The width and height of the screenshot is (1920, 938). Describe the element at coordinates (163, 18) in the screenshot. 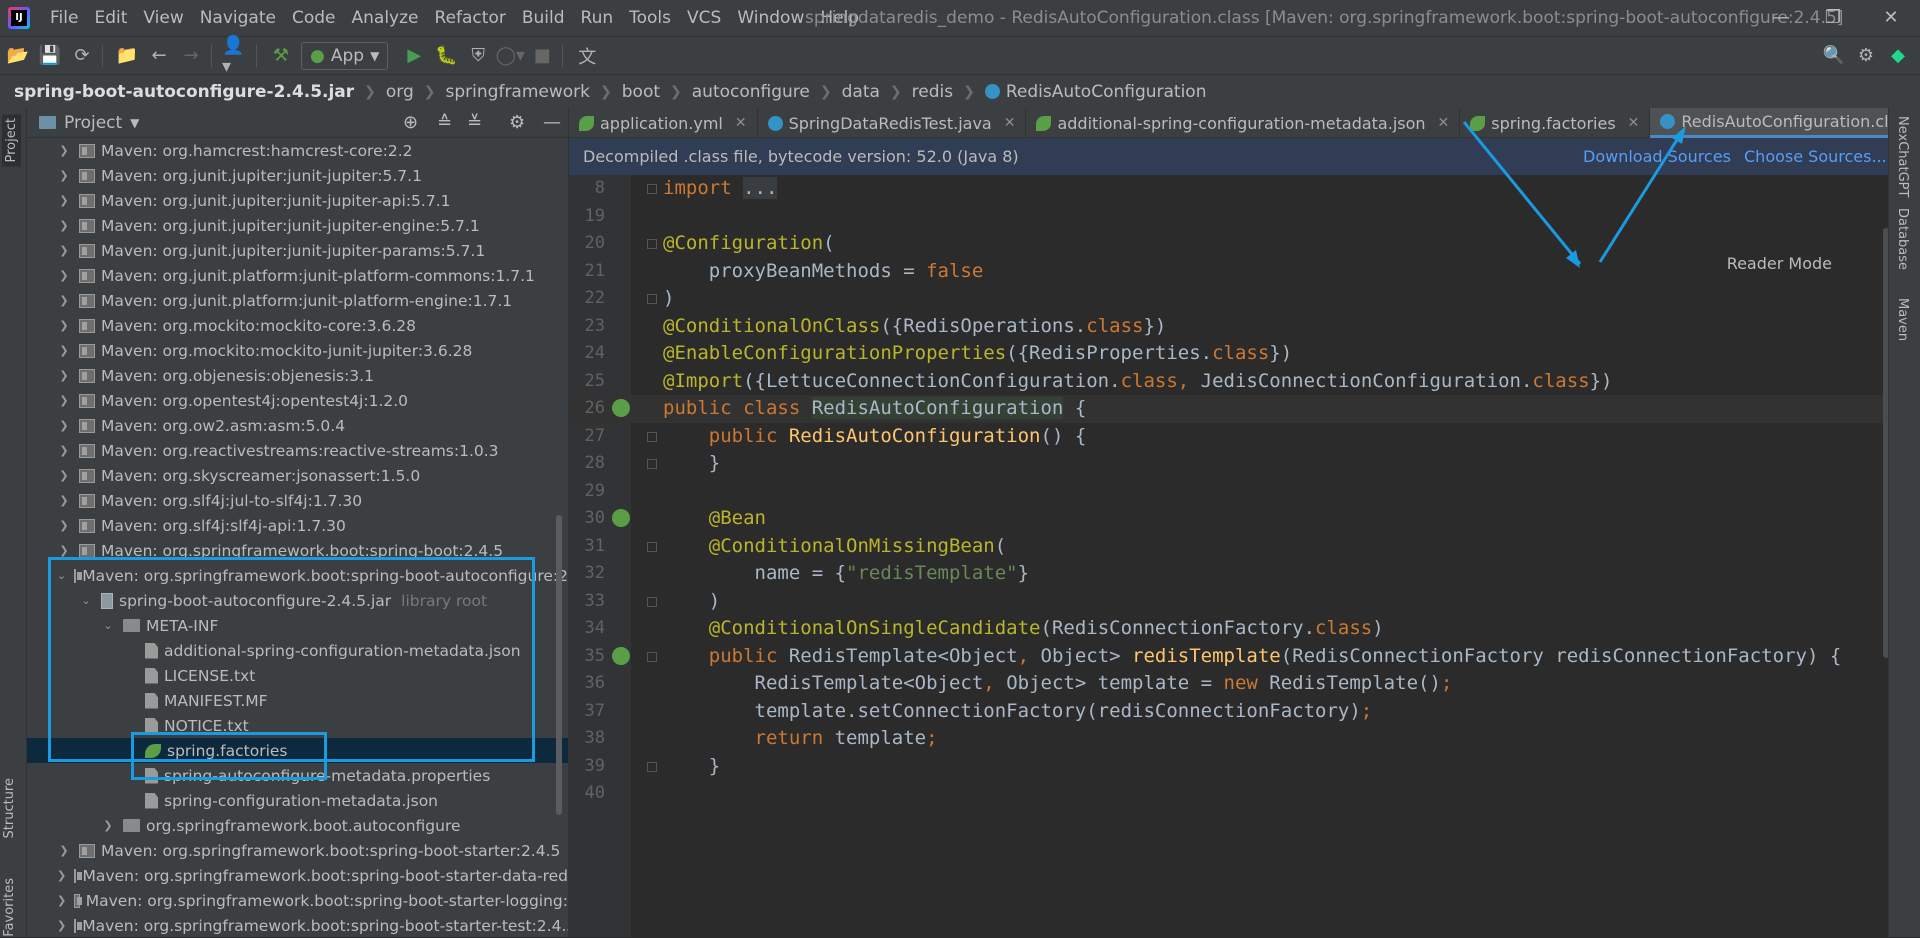

I see `menu-view: View` at that location.